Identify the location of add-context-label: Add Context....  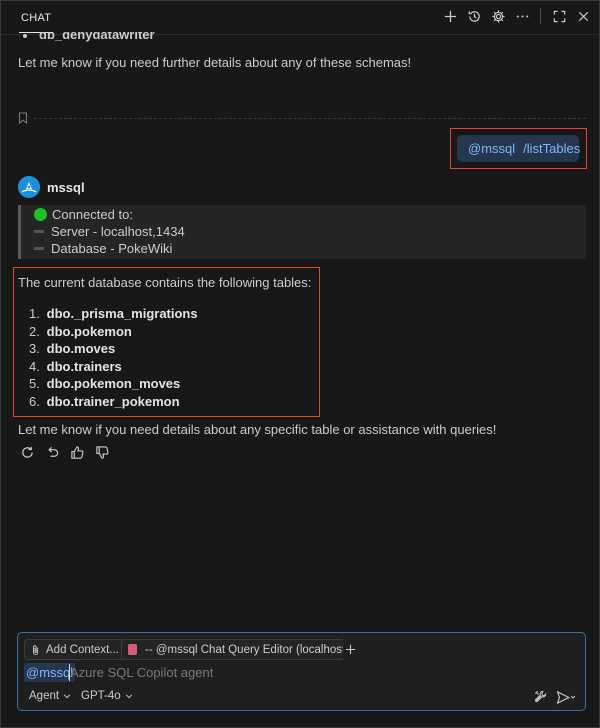
(82, 649).